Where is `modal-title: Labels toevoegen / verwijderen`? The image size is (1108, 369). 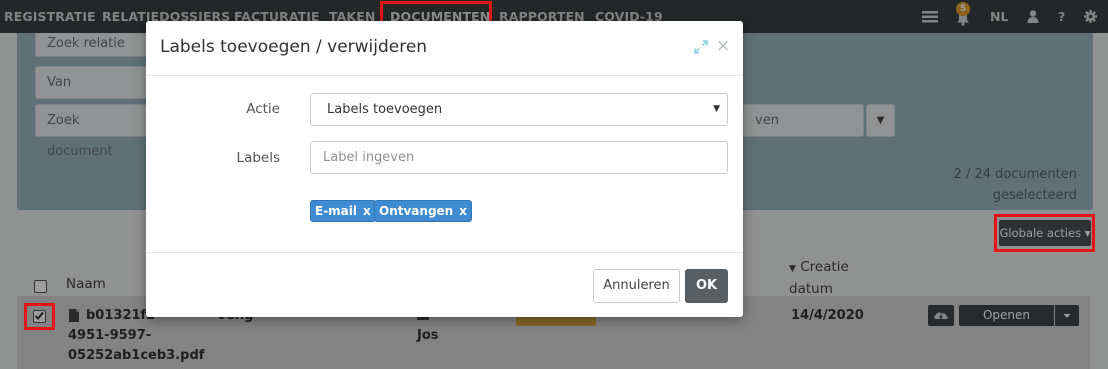
modal-title: Labels toevoegen / verwijderen is located at coordinates (294, 47).